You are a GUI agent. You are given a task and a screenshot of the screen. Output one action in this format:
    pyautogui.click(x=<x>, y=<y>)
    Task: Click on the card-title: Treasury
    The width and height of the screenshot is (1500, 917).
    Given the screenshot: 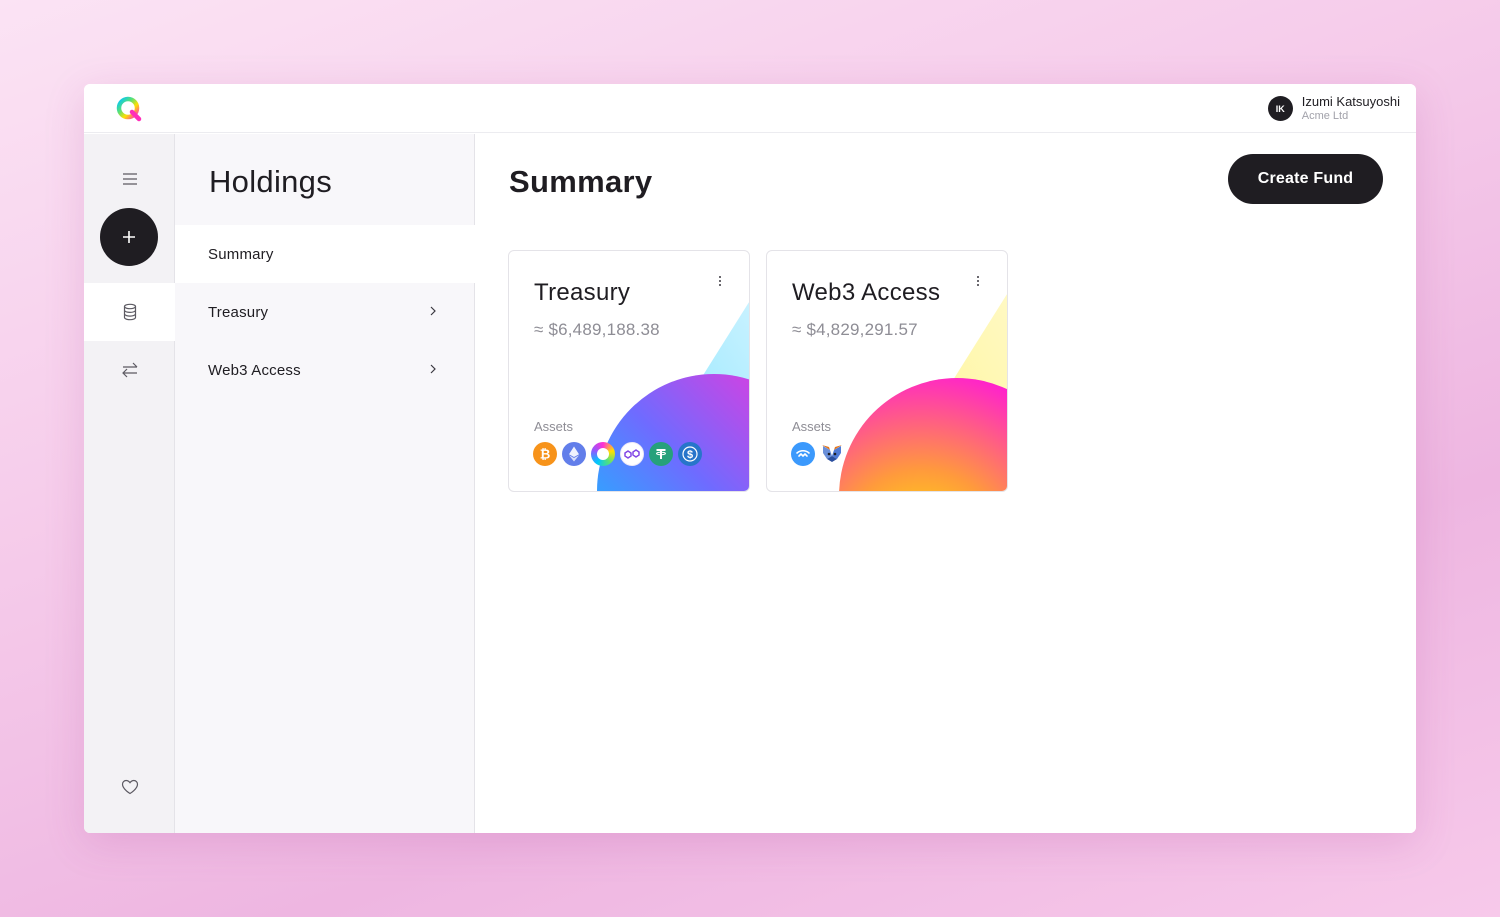 What is the action you would take?
    pyautogui.click(x=582, y=292)
    